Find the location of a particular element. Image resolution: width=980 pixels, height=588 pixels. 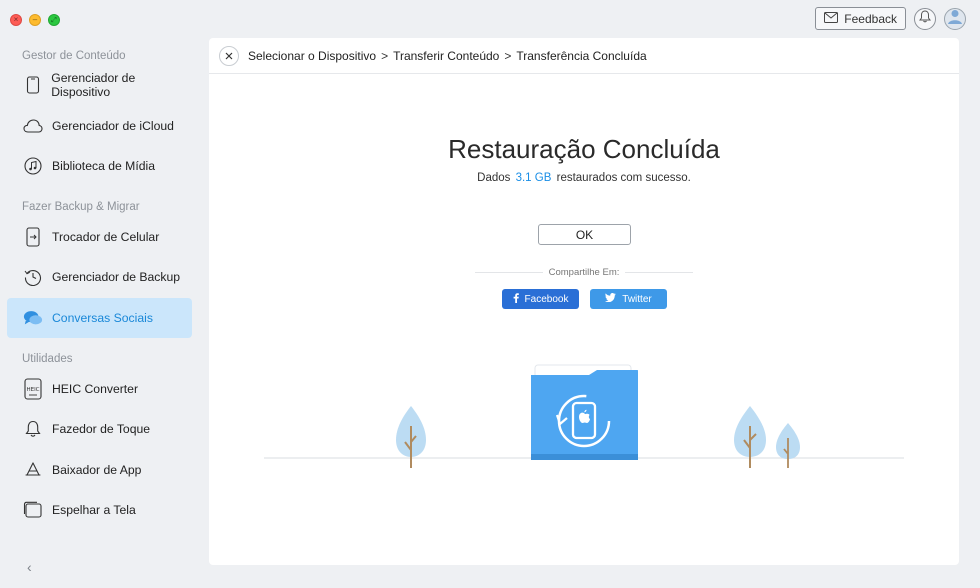

section-title-utilities: Utilidades is located at coordinates (47, 359).